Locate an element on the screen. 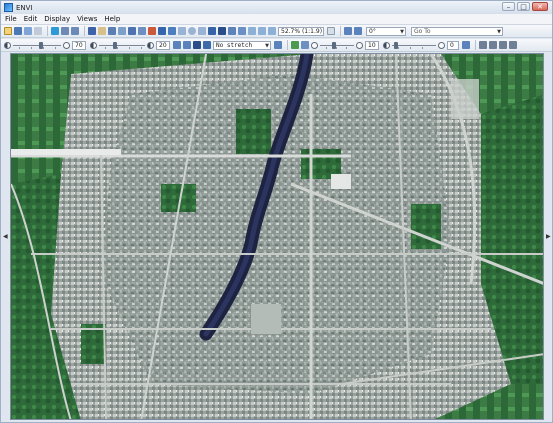 The width and height of the screenshot is (553, 423). brightness-slider is located at coordinates (37, 45).